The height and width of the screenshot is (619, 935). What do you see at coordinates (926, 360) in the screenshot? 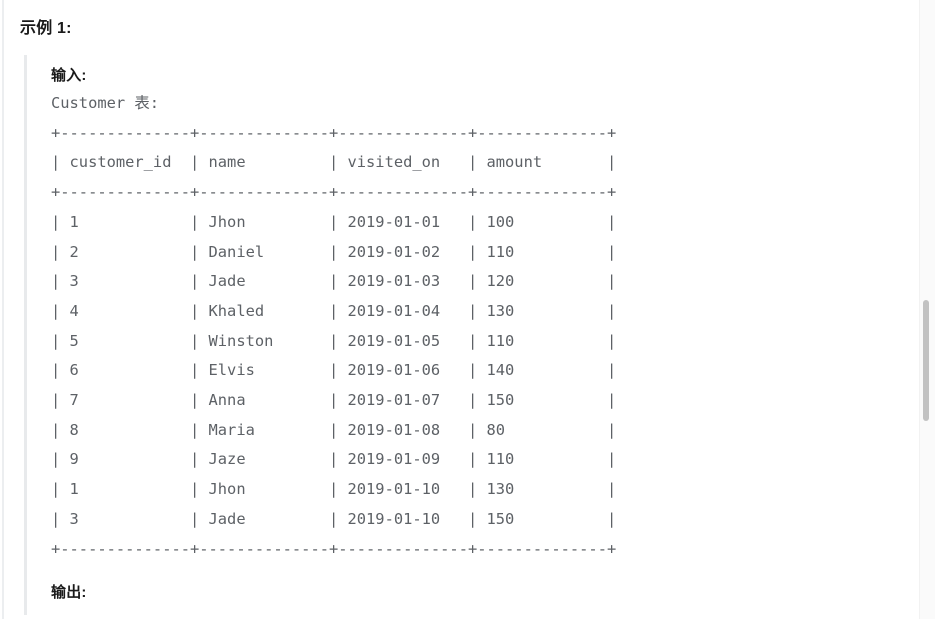
I see `scrollbar-thumb` at bounding box center [926, 360].